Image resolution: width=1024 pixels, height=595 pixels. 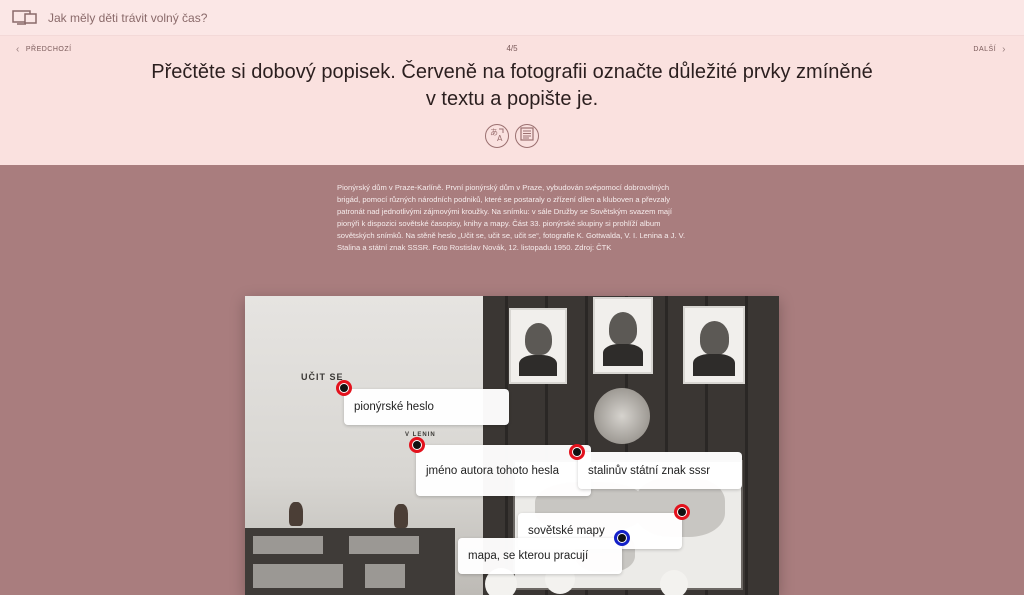 I want to click on bookshelf, so click(x=350, y=561).